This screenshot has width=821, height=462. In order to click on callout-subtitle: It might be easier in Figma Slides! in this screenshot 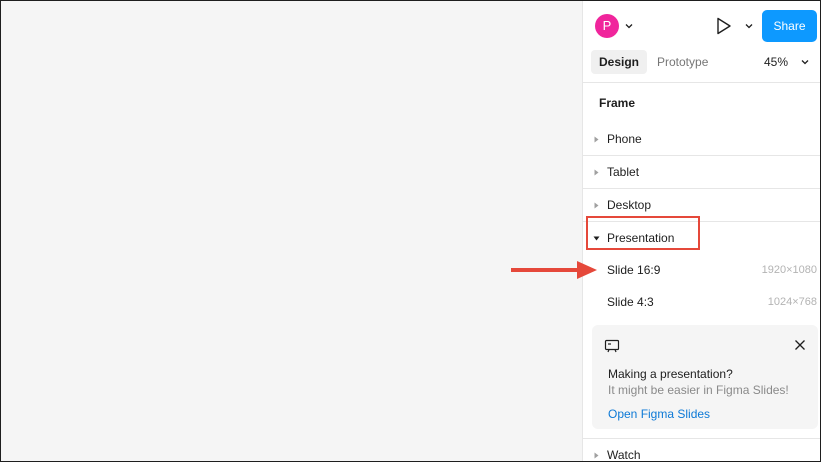, I will do `click(698, 390)`.